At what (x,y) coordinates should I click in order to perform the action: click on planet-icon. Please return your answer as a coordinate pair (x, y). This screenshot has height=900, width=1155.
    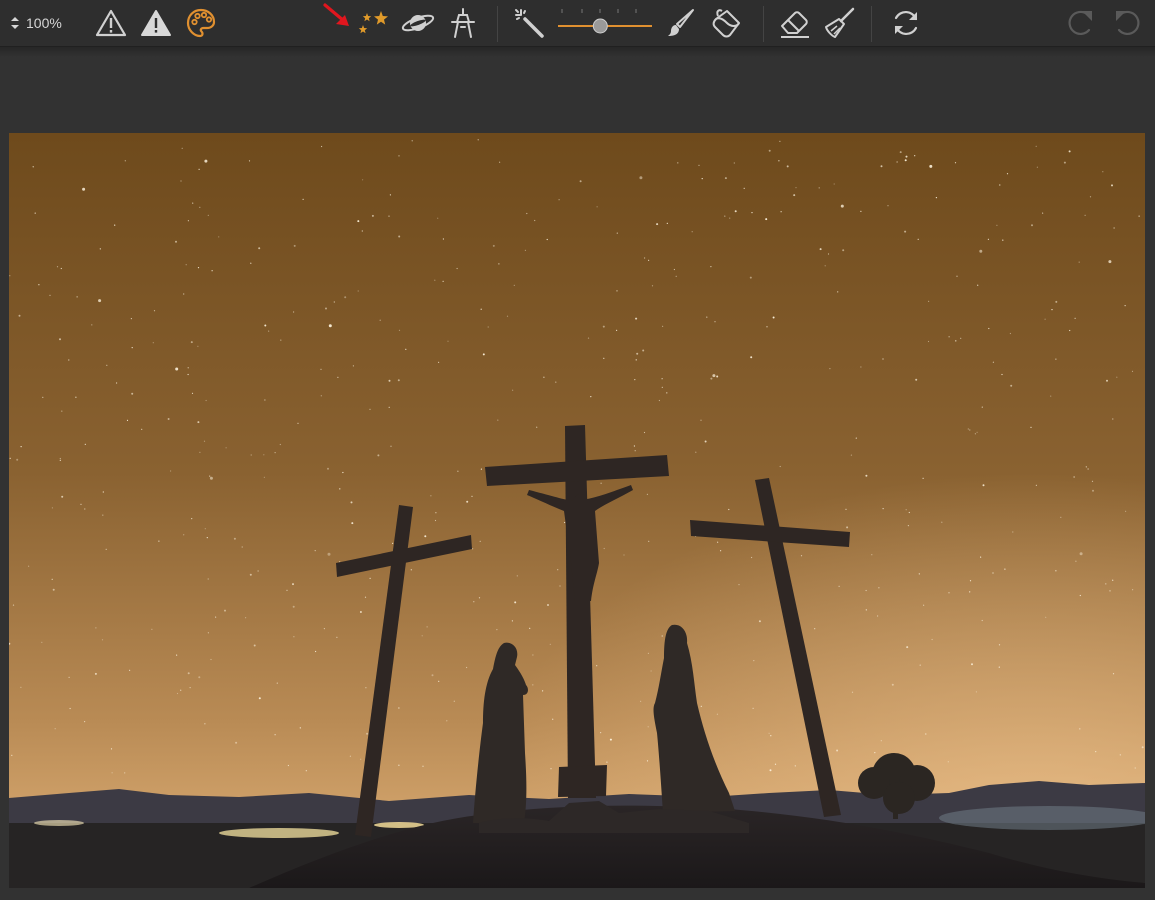
    Looking at the image, I should click on (418, 23).